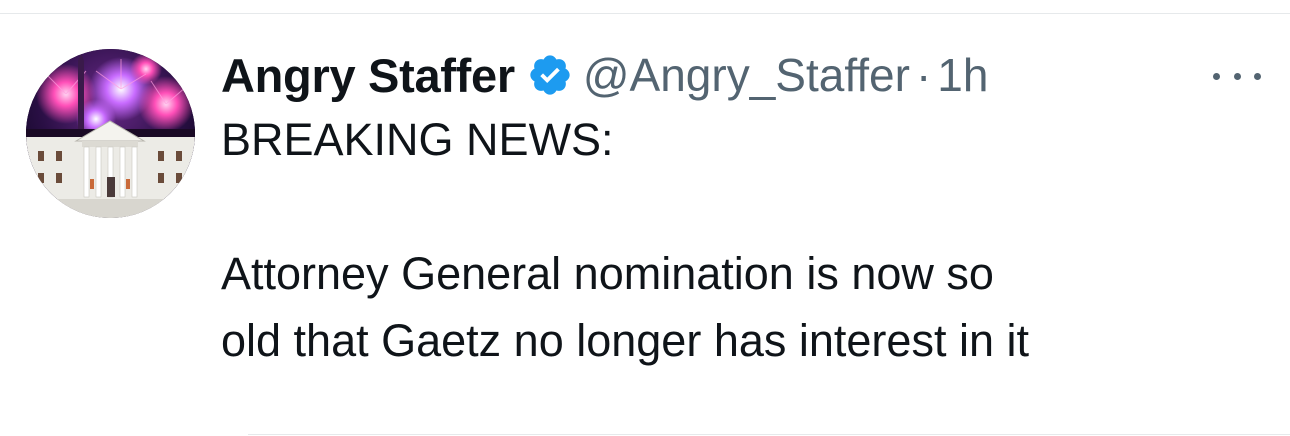 This screenshot has height=436, width=1290. Describe the element at coordinates (962, 75) in the screenshot. I see `timestamp: 1h` at that location.